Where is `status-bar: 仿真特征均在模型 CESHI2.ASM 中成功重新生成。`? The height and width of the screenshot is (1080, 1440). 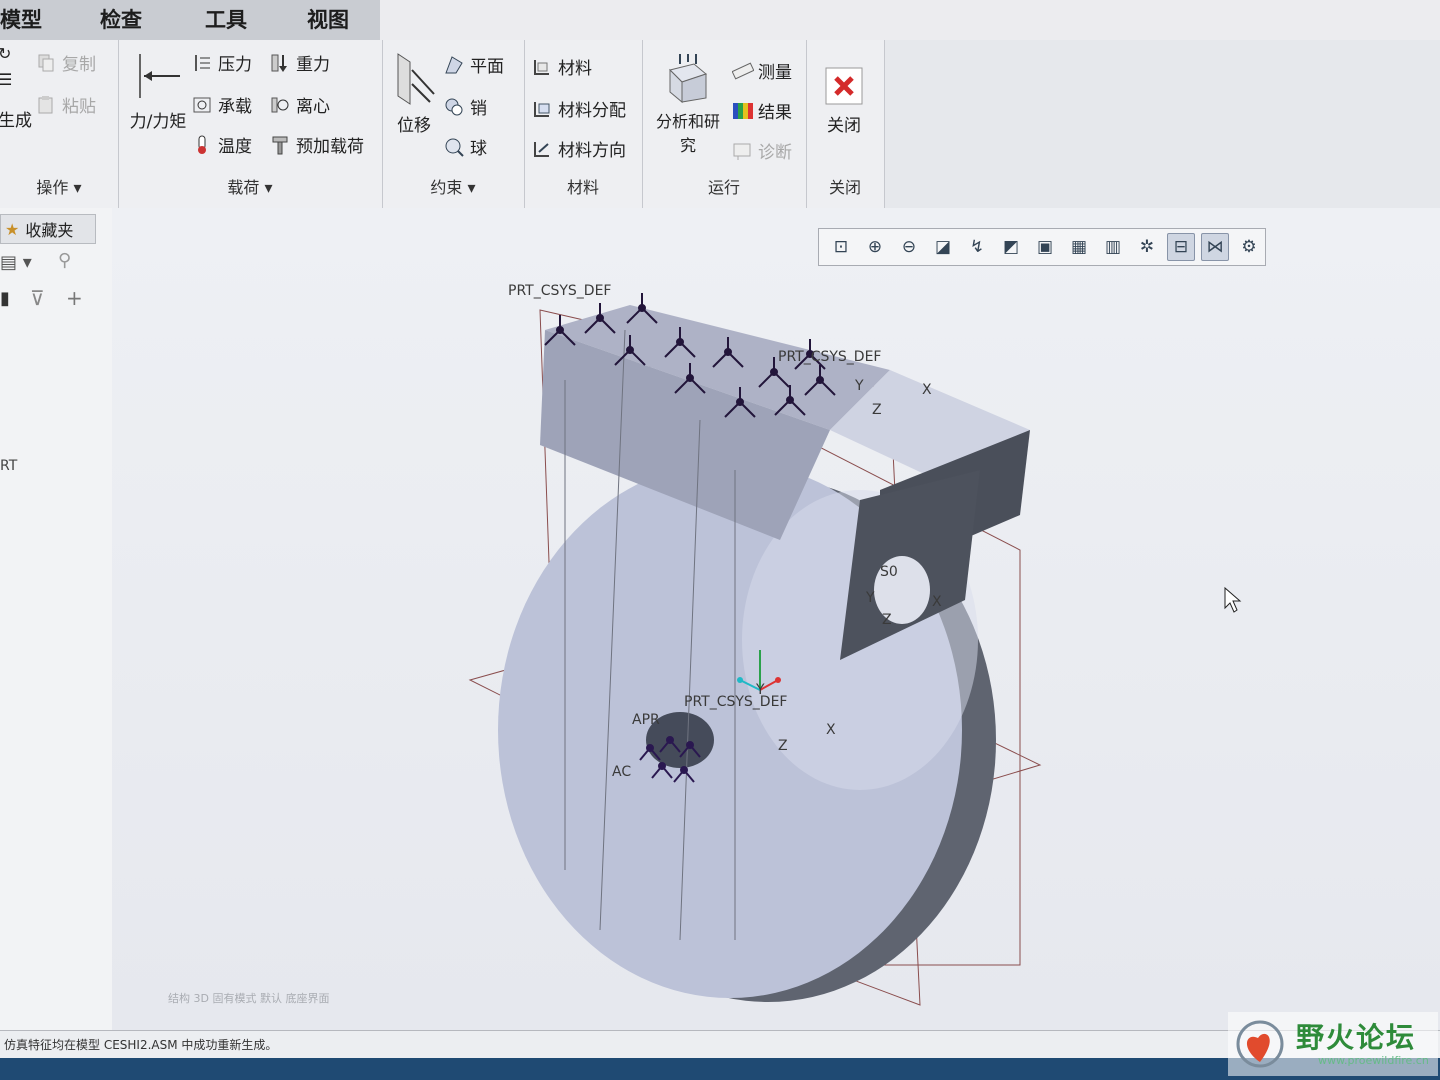
status-bar: 仿真特征均在模型 CESHI2.ASM 中成功重新生成。 is located at coordinates (720, 1044).